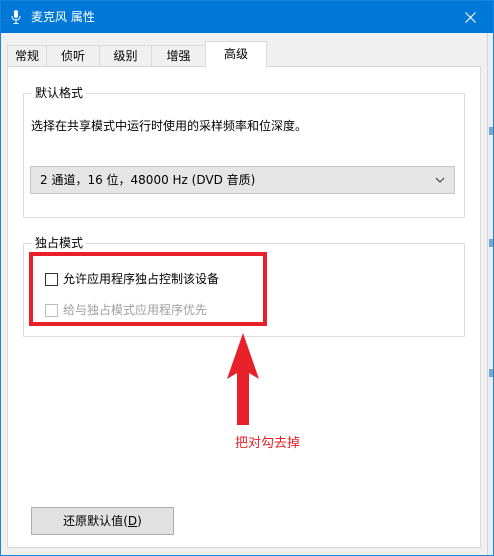  I want to click on annotation-text: 把对勾去掉, so click(268, 443).